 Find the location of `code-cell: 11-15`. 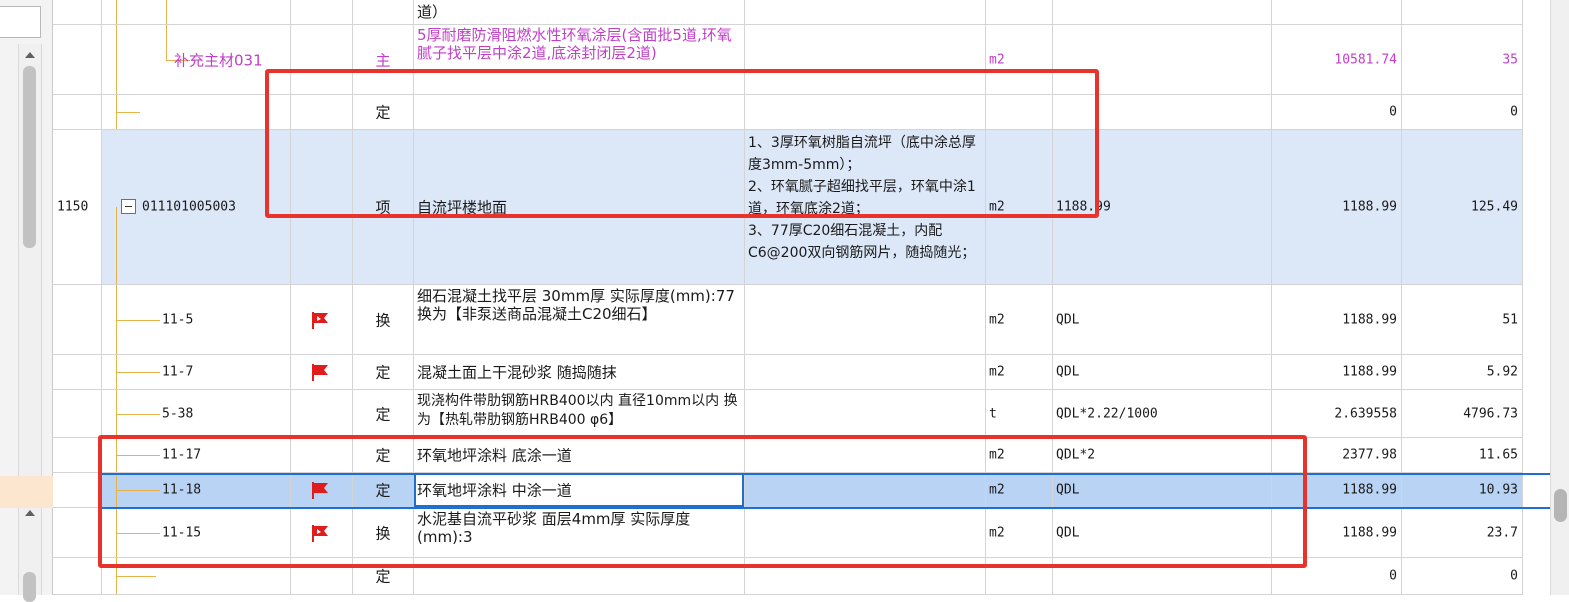

code-cell: 11-15 is located at coordinates (196, 533).